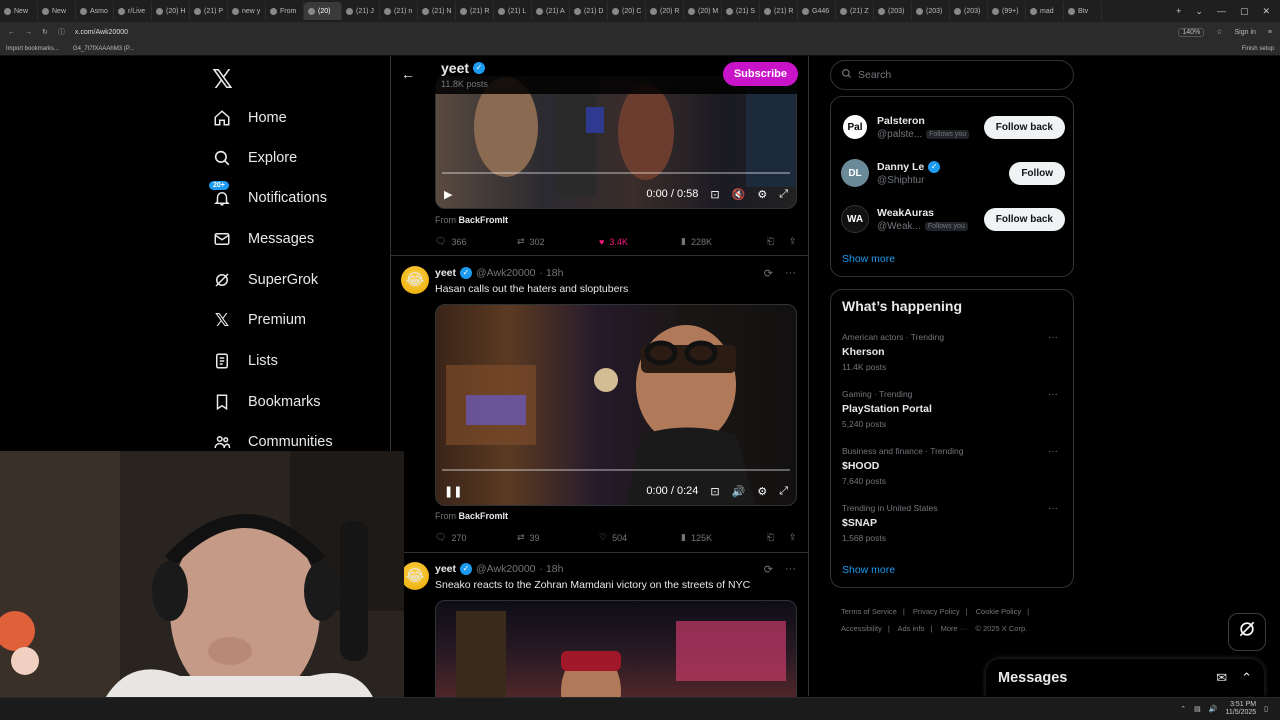  I want to click on tray-chevron-icon: ⌃, so click(1183, 709).